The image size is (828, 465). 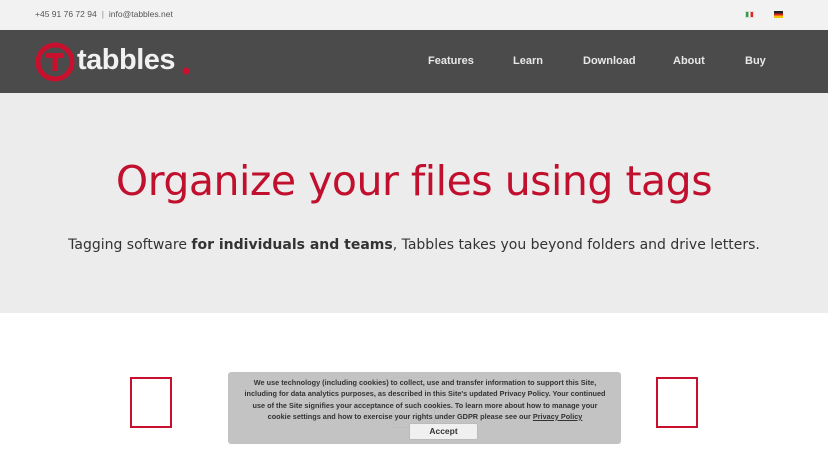 I want to click on nav-download: Download, so click(x=609, y=61).